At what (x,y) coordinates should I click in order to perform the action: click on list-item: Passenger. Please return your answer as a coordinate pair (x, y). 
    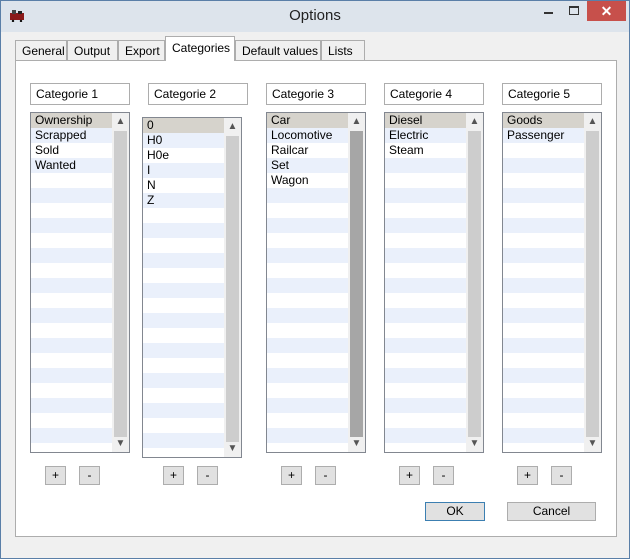
    Looking at the image, I should click on (543, 135).